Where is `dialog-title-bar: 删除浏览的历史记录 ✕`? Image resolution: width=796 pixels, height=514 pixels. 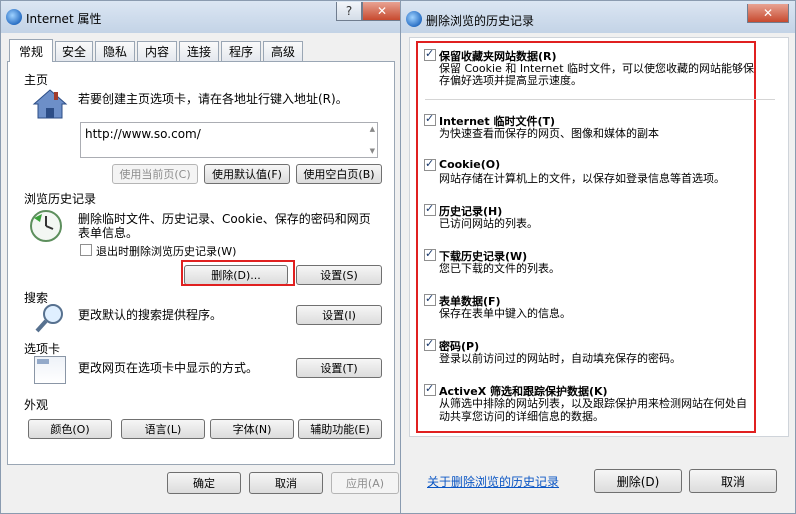
dialog-title-bar: 删除浏览的历史记录 ✕ is located at coordinates (598, 17).